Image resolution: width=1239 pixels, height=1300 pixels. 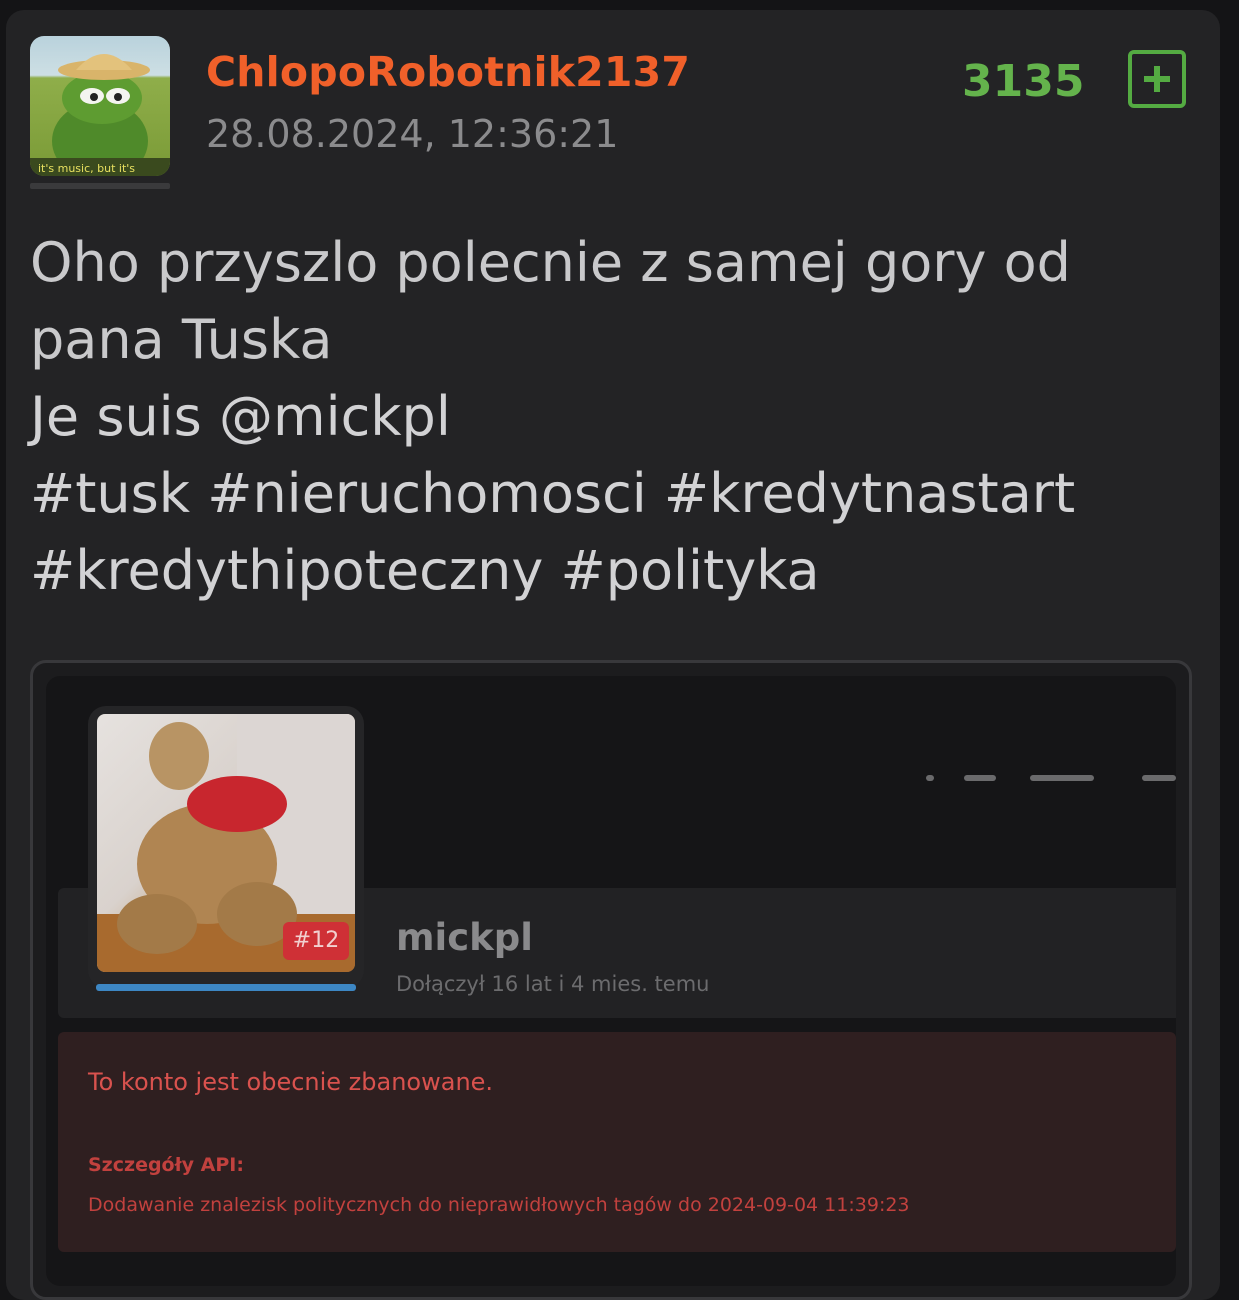 I want to click on profile-name: mickpl, so click(x=464, y=937).